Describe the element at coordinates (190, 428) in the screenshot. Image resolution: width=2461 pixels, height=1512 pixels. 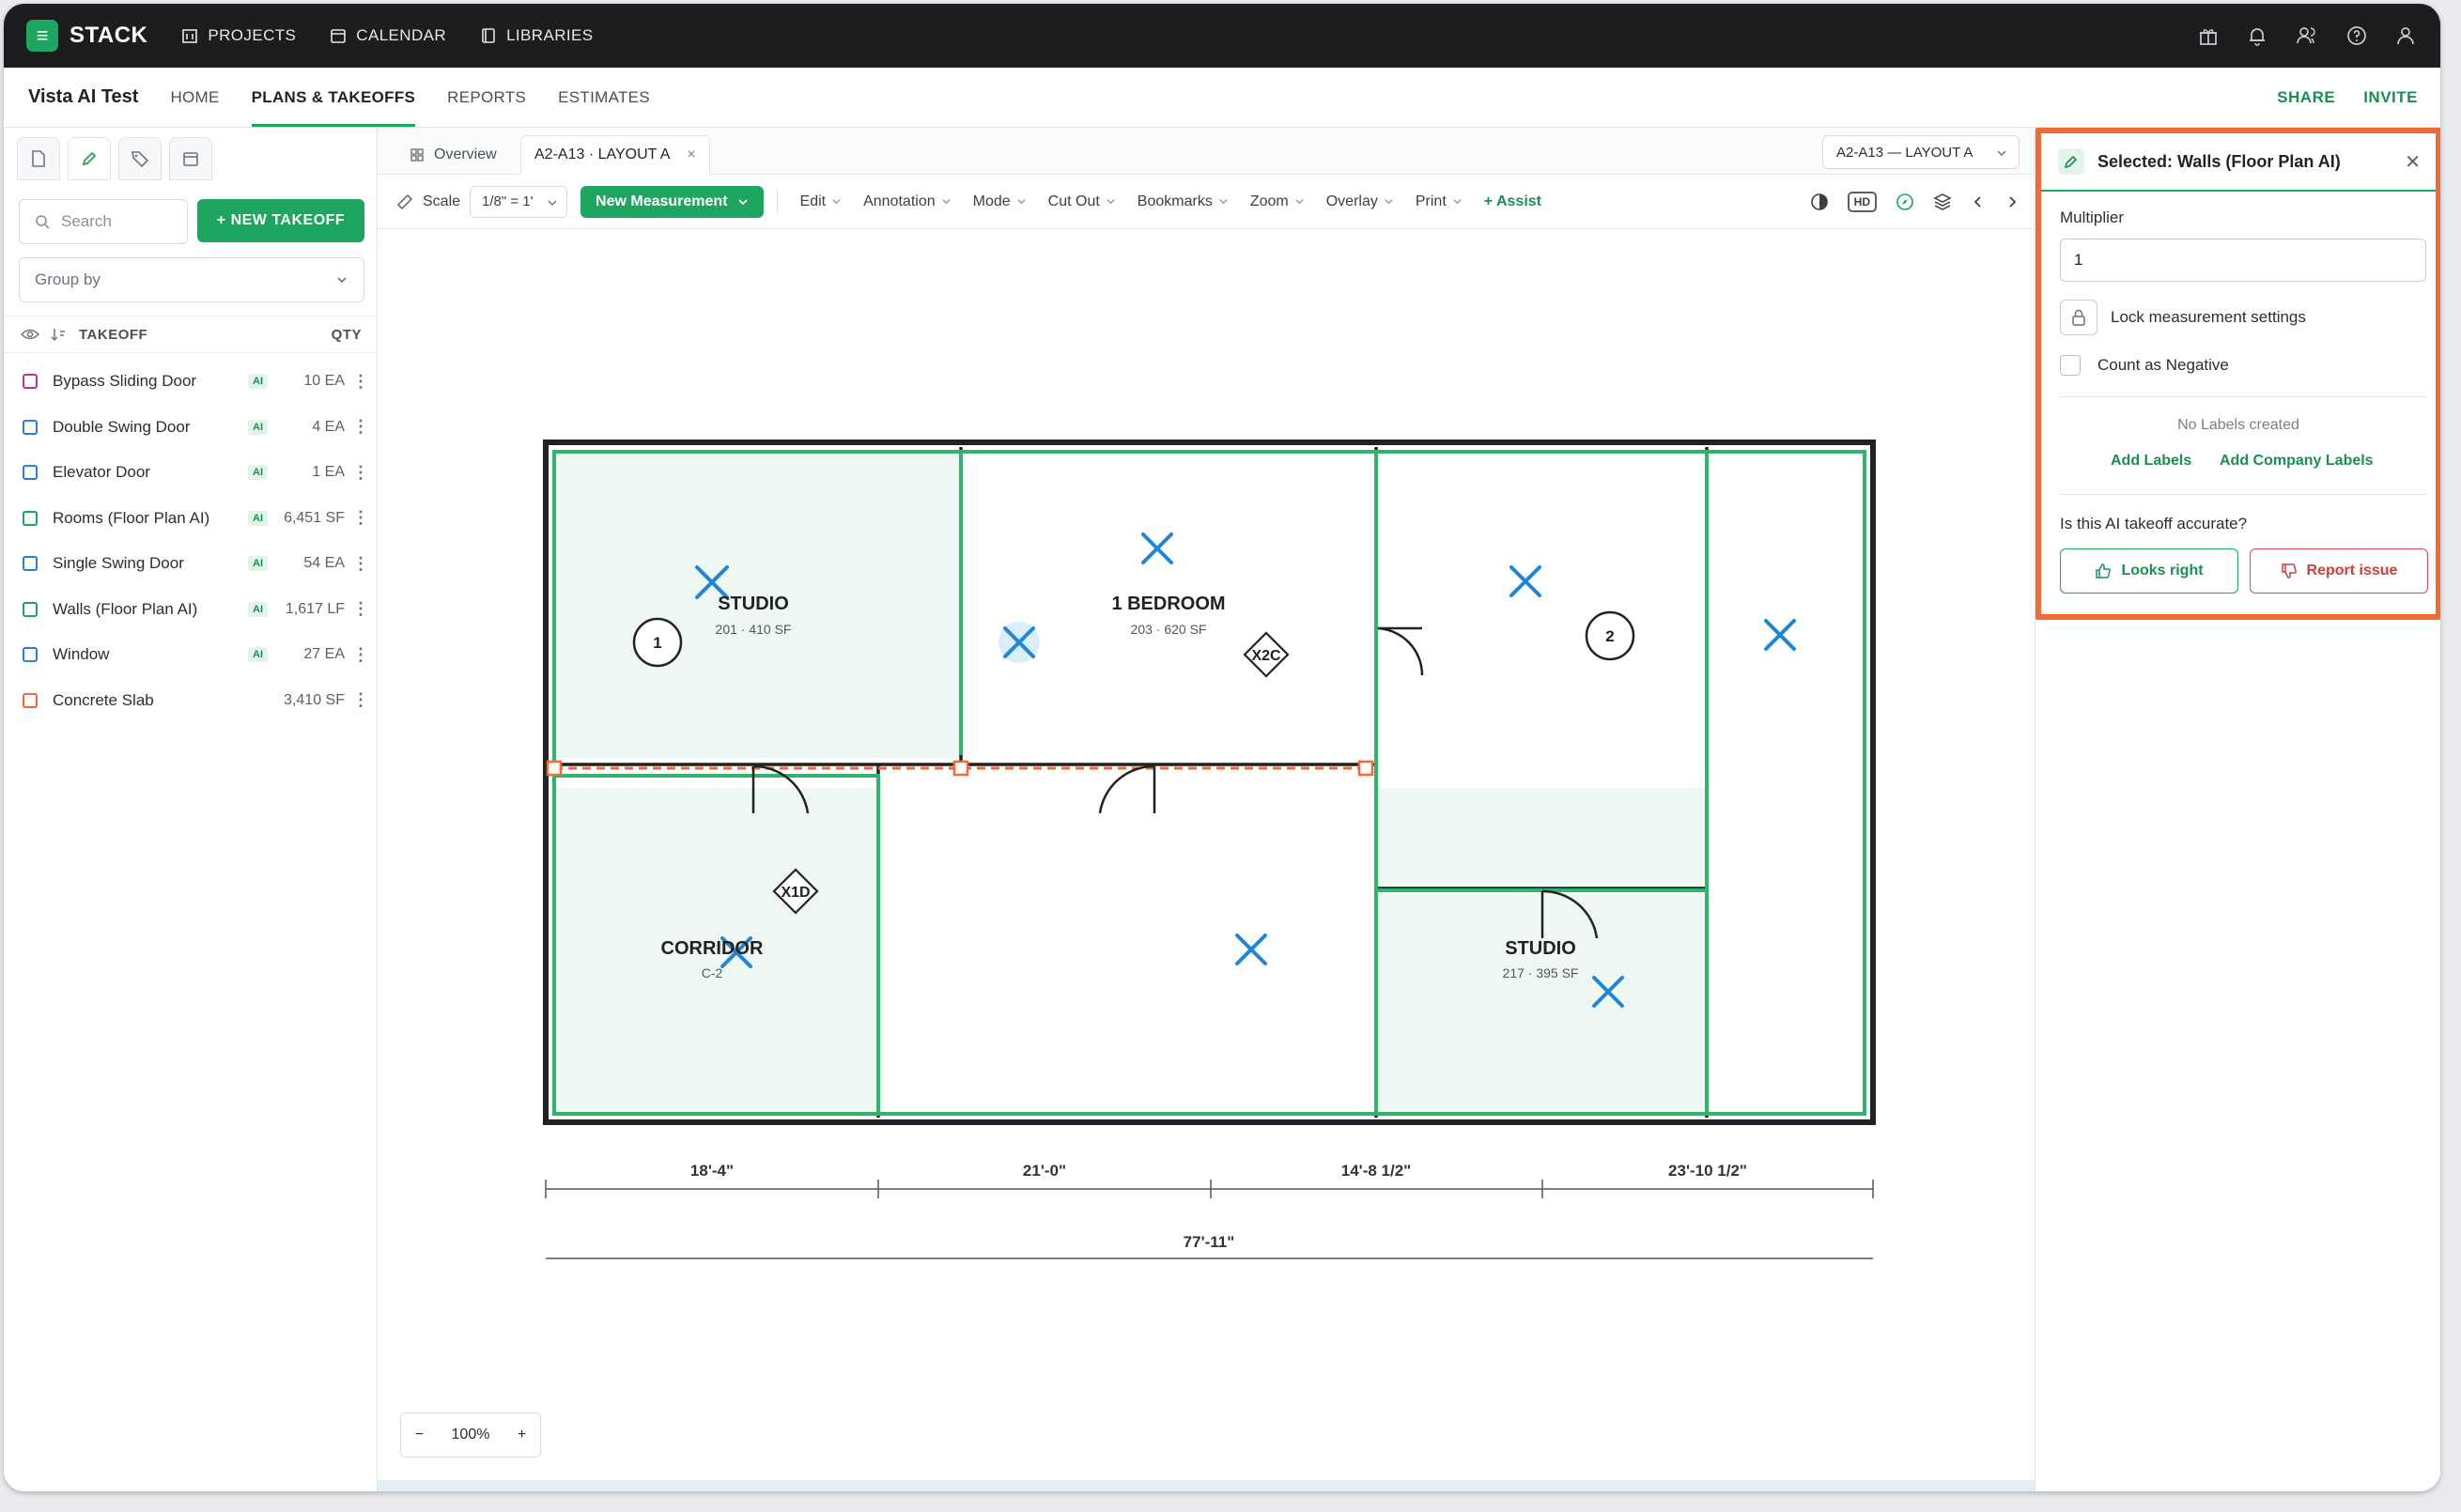
I see `takeoff-item: Double Swing Door AI 4 EA ⋮` at that location.